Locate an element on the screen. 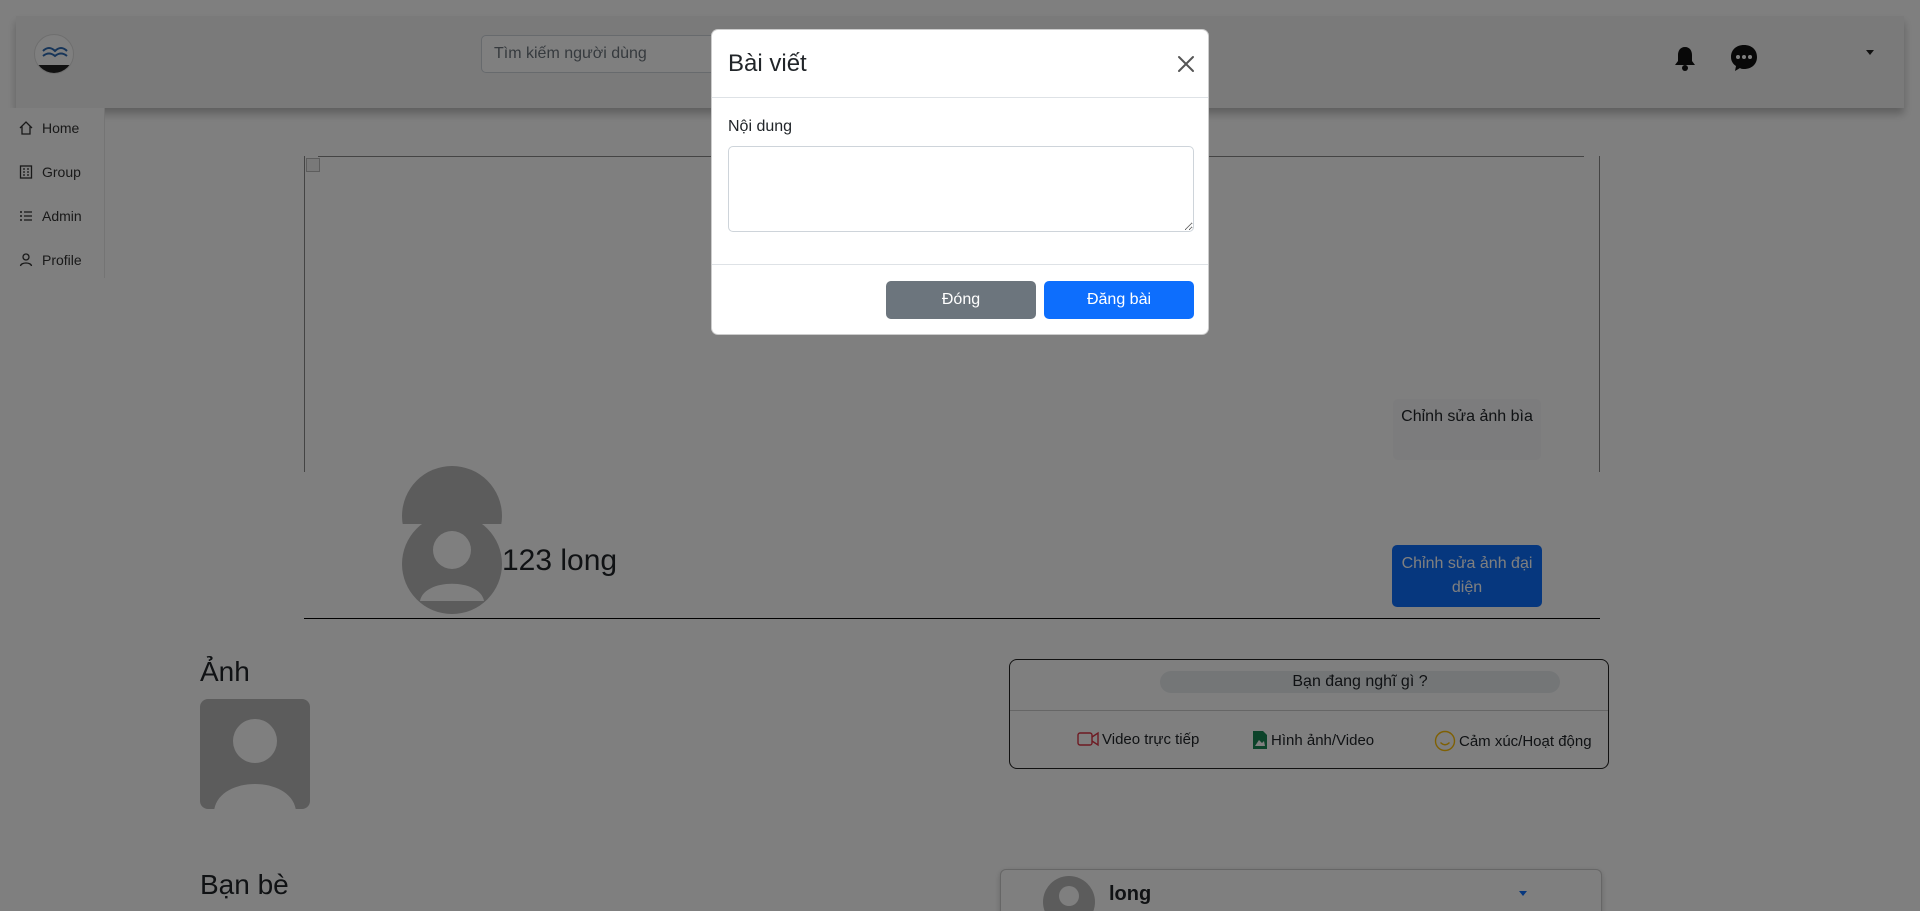 The image size is (1920, 911). submit-post-button: Đăng bài is located at coordinates (1119, 300).